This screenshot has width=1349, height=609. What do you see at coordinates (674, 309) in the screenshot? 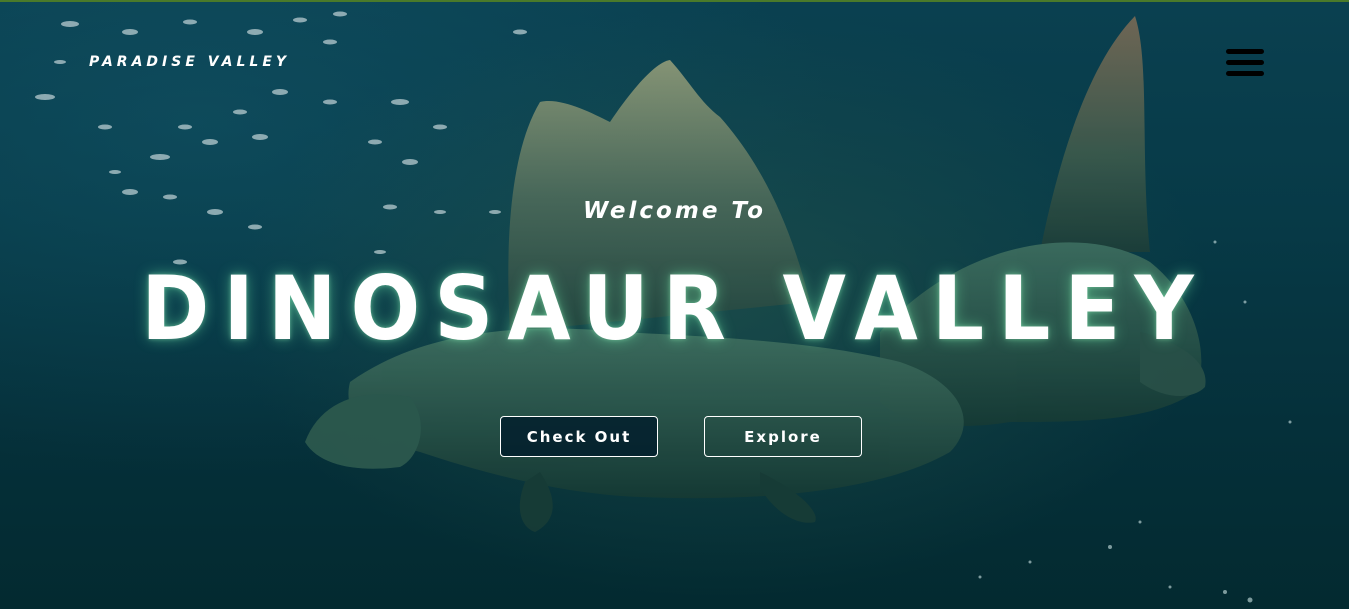
I see `hero-title: DINOSAUR VALLEY` at bounding box center [674, 309].